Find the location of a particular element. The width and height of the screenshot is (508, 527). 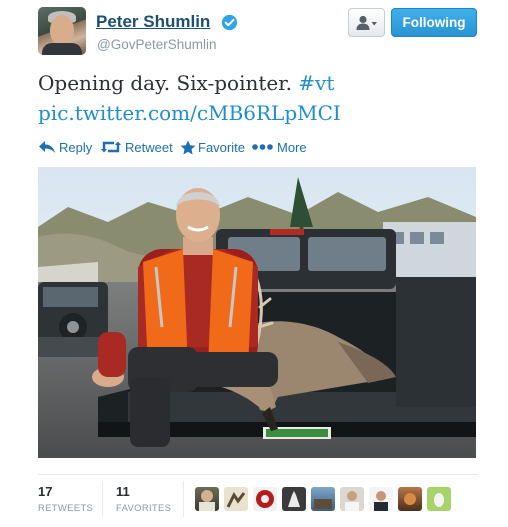

egg-avatar-icon is located at coordinates (439, 500).